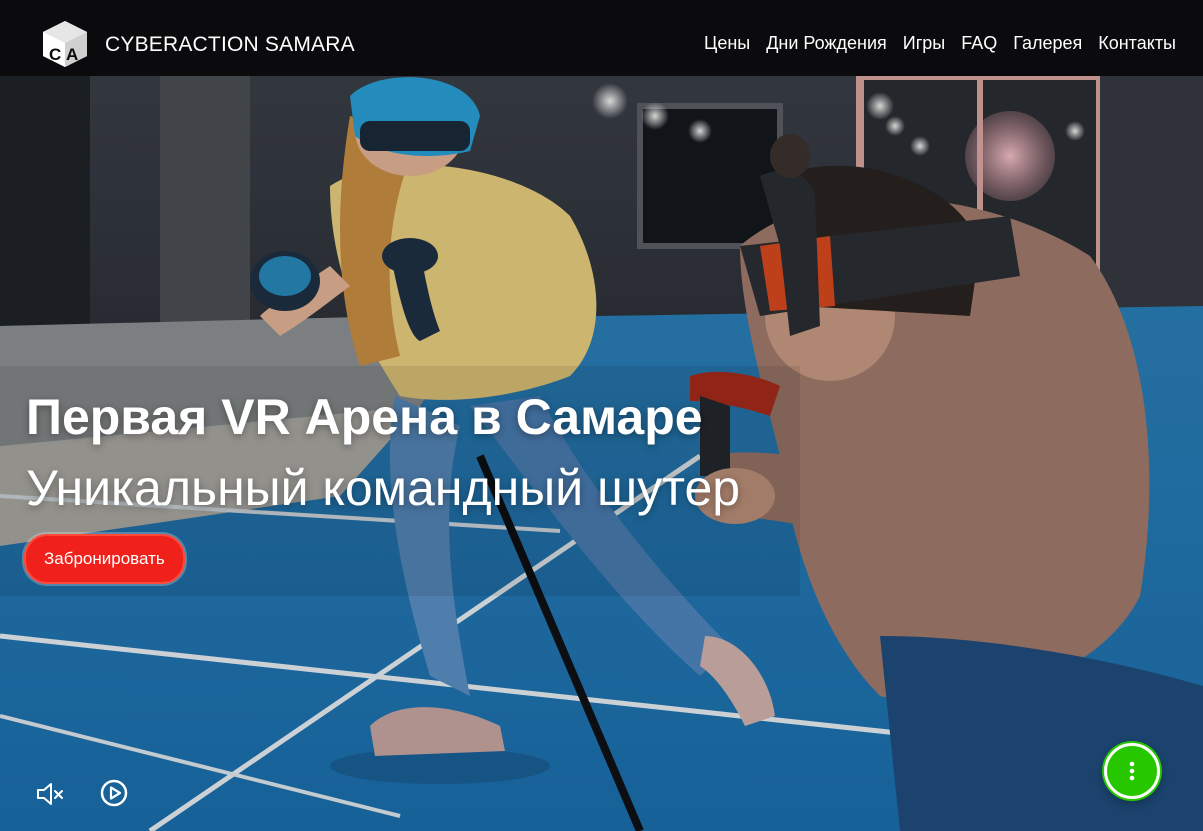  Describe the element at coordinates (1137, 43) in the screenshot. I see `nav-link-contacts: Контакты` at that location.